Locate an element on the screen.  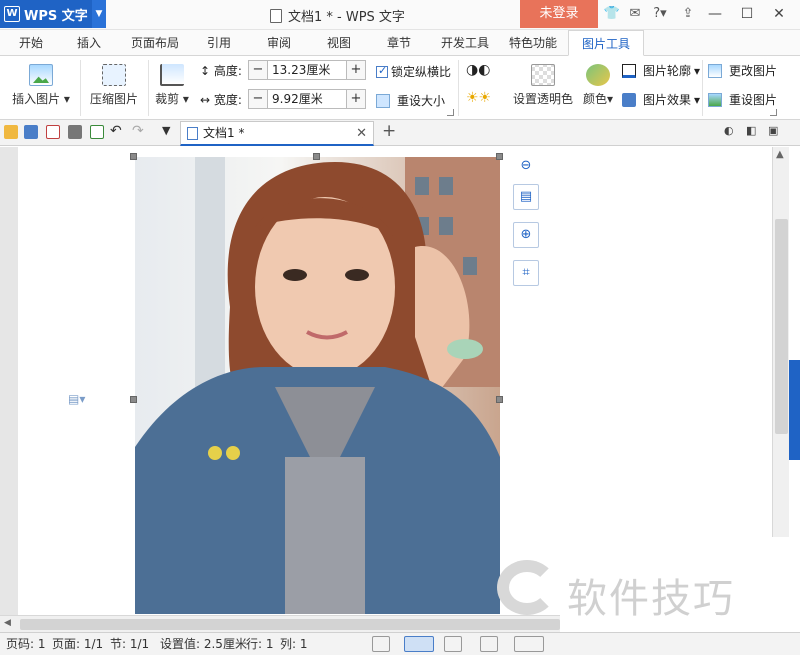
side-accent-bar is located at coordinates (794, 410).